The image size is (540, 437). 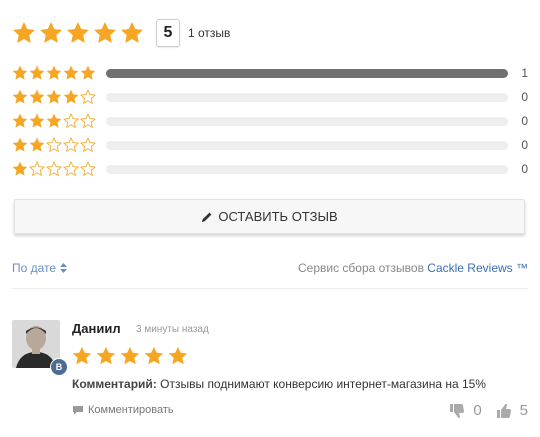 What do you see at coordinates (64, 268) in the screenshot?
I see `sort-icon` at bounding box center [64, 268].